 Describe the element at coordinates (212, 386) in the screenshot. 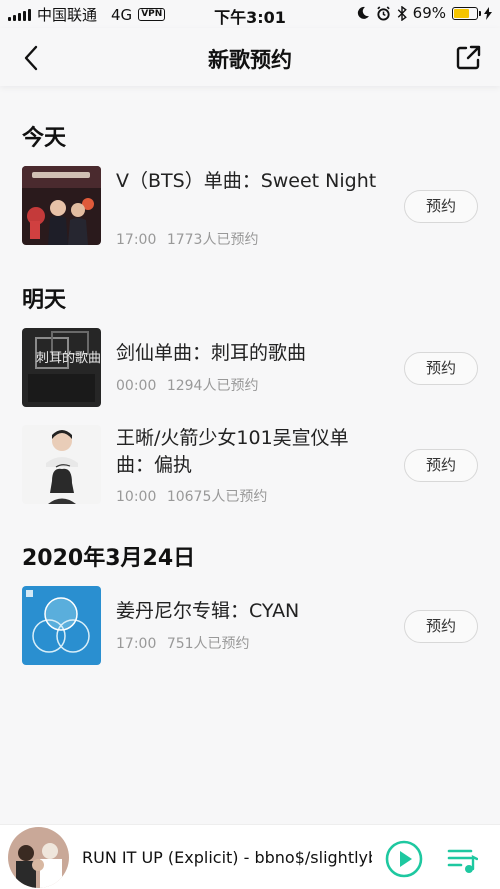

I see `reservation-count: 1294人已预约` at that location.